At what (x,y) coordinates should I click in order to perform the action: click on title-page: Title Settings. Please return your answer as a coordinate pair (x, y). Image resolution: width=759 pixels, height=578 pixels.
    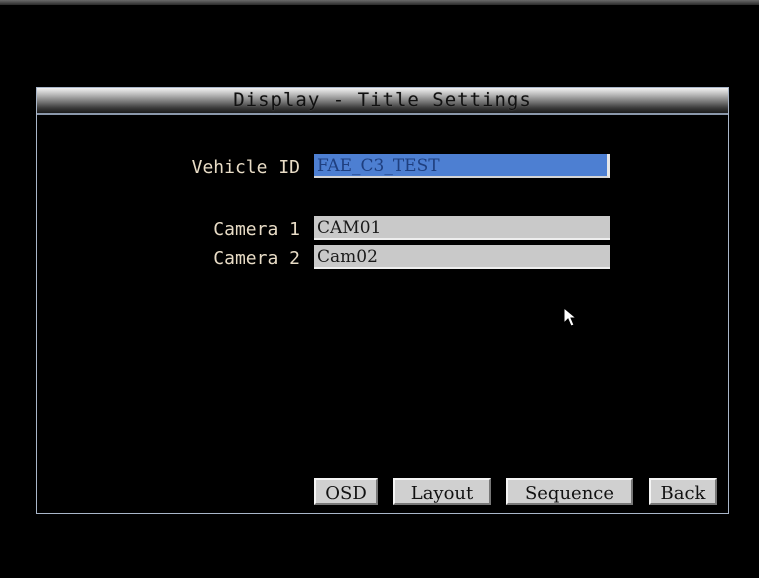
    Looking at the image, I should click on (444, 100).